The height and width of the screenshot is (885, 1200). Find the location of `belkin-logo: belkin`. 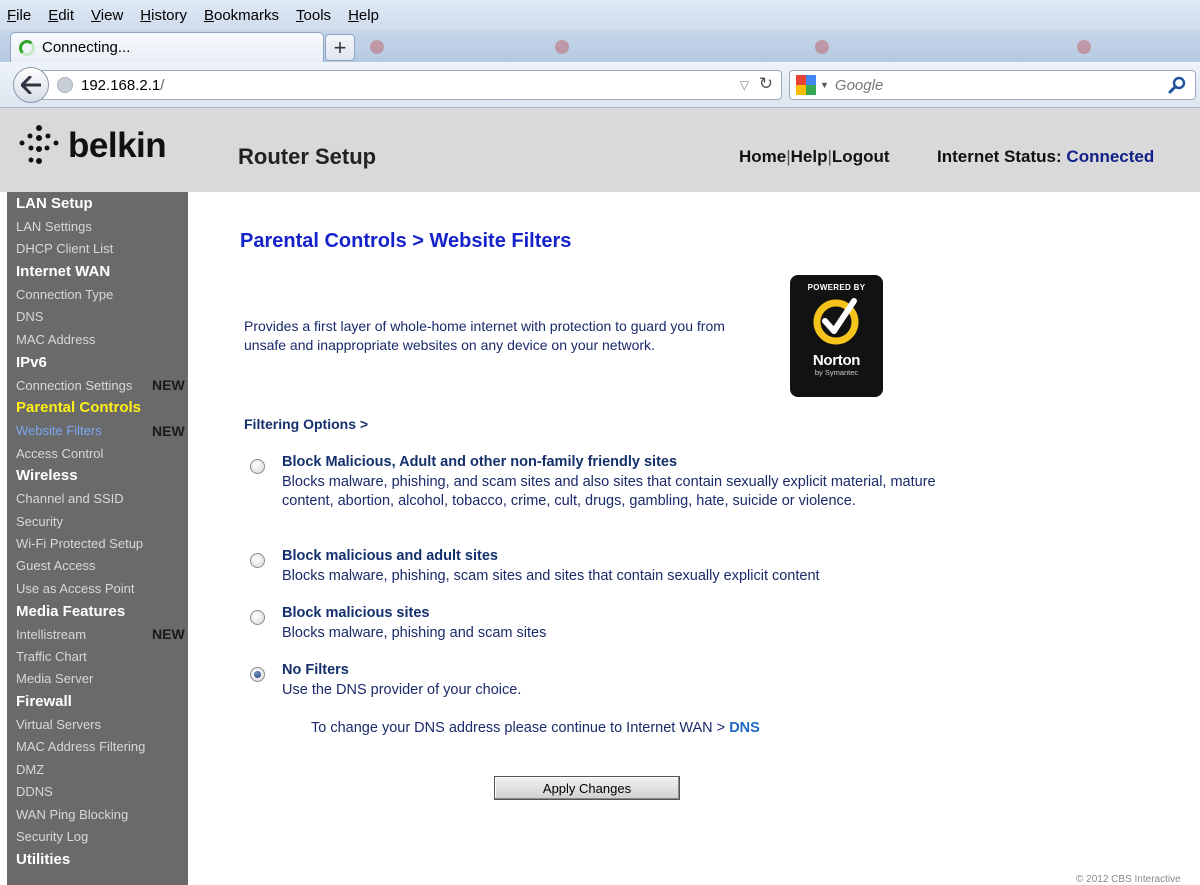

belkin-logo: belkin is located at coordinates (92, 146).